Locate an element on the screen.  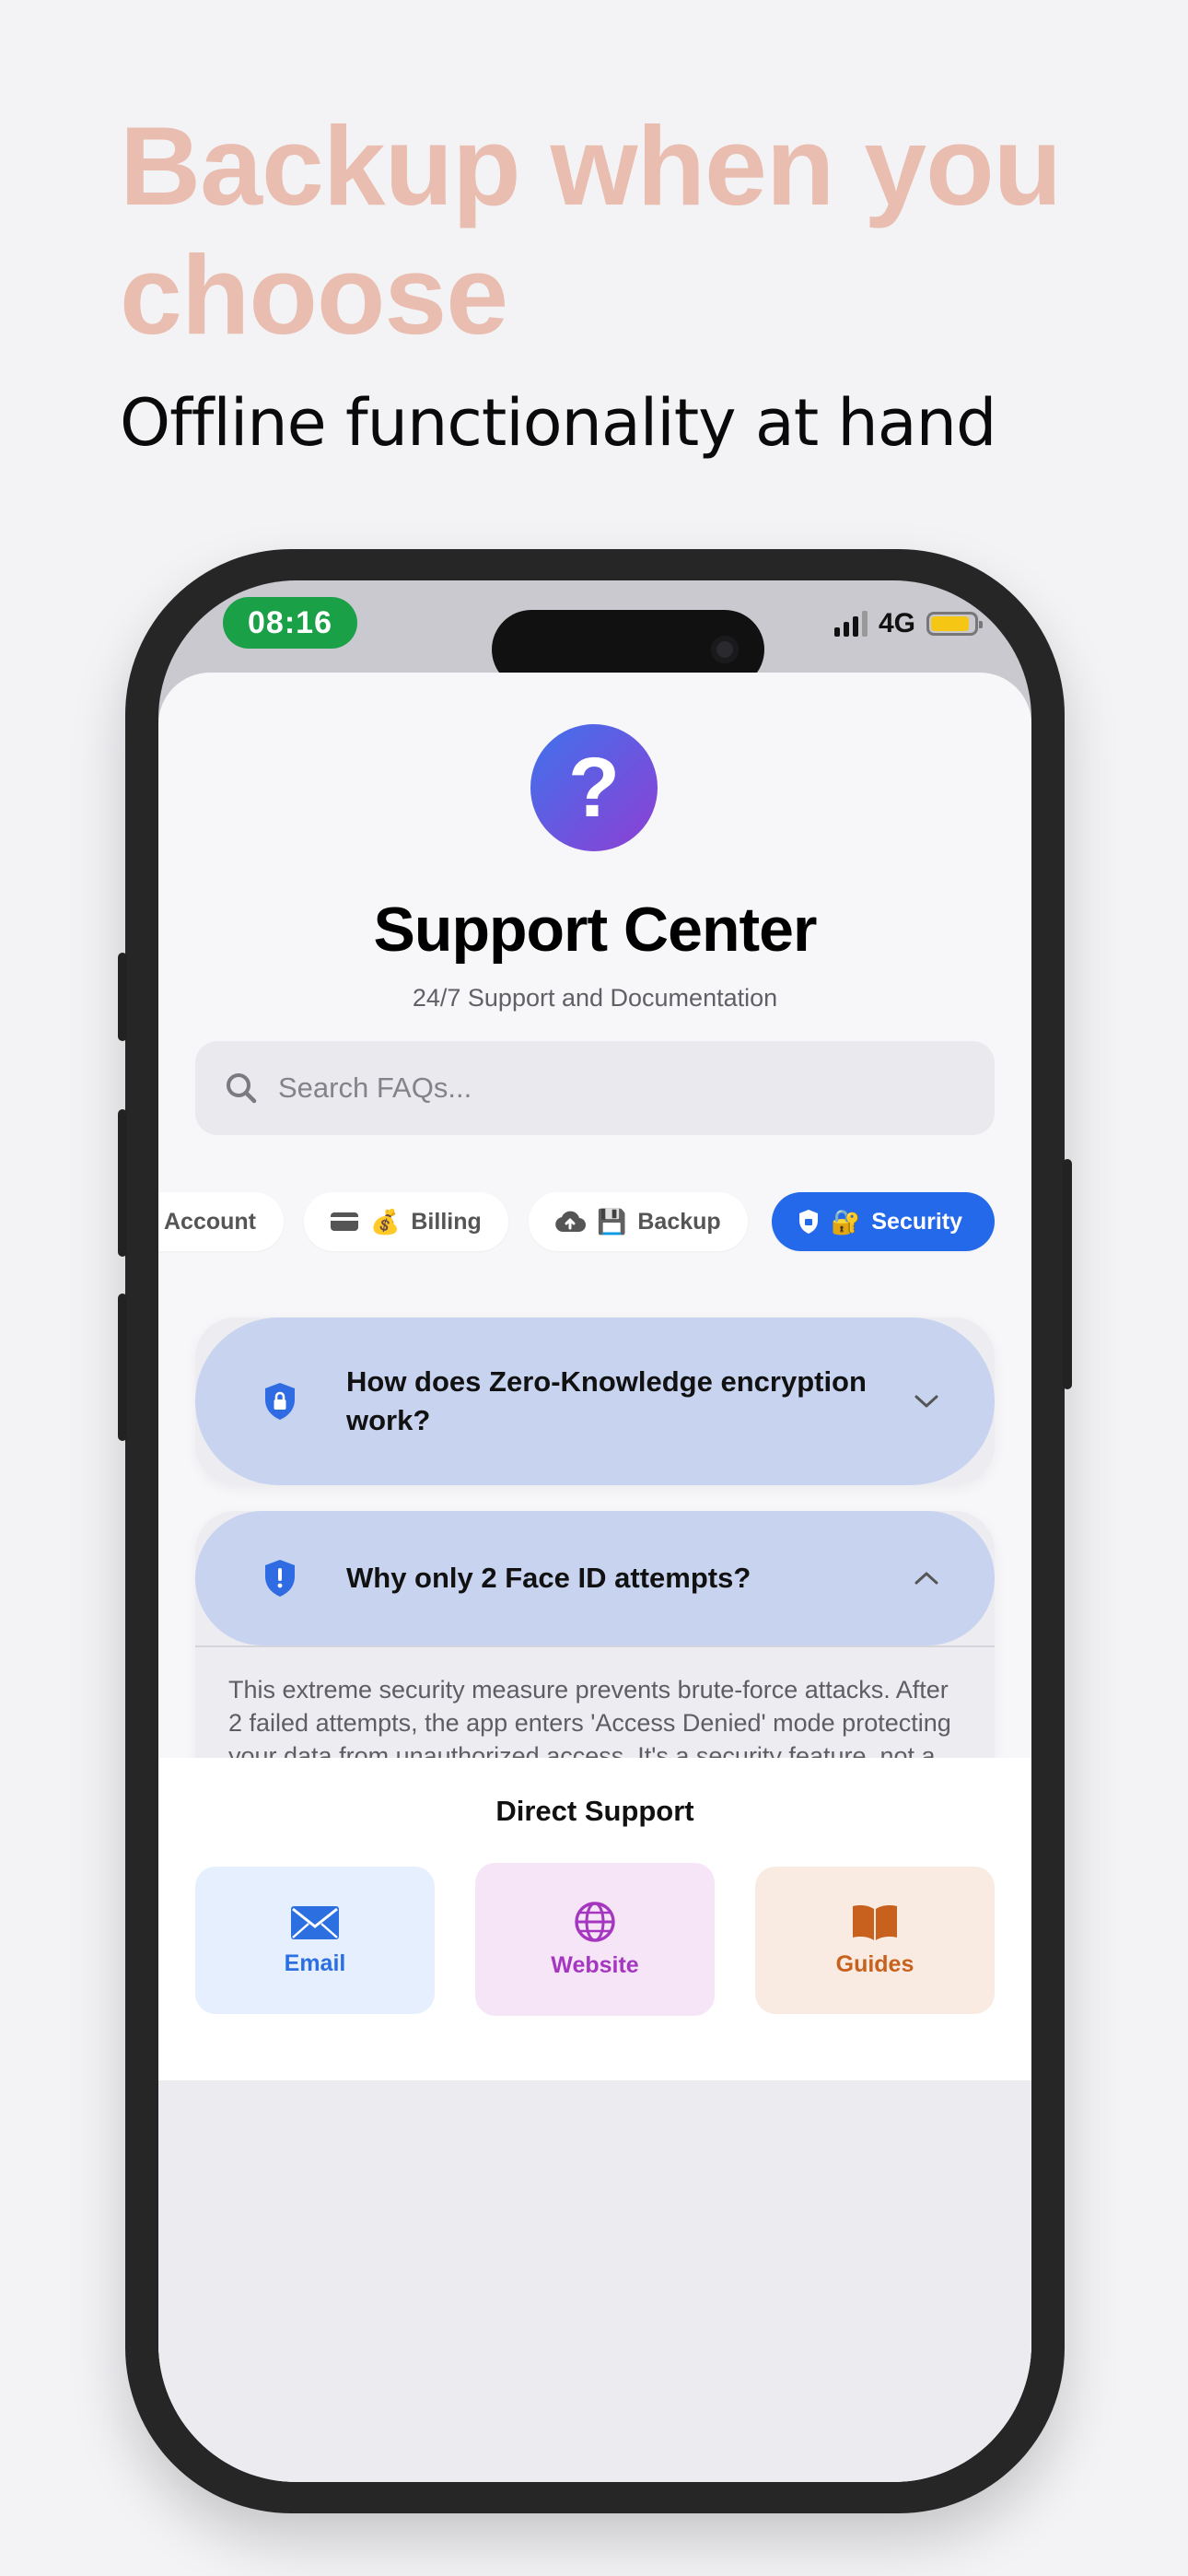
promo-subheadline: Offline functionality at hand is located at coordinates (558, 423).